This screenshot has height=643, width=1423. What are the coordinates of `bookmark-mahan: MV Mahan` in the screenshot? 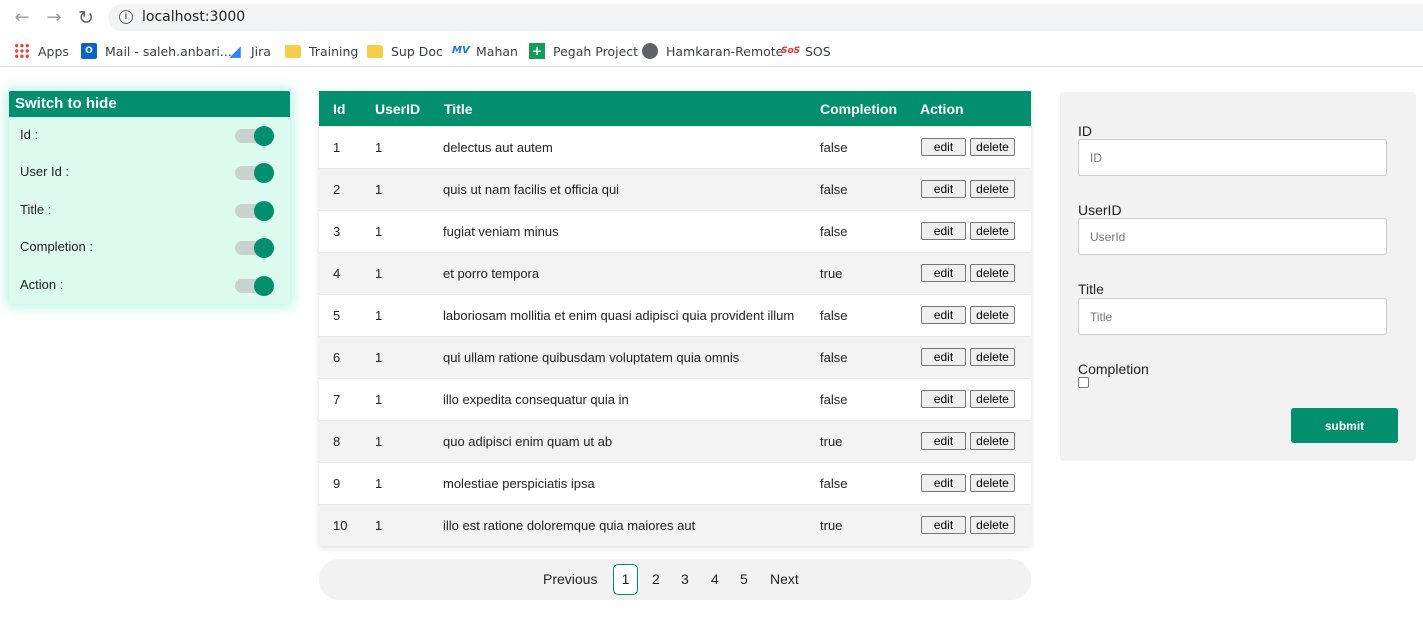 It's located at (485, 51).